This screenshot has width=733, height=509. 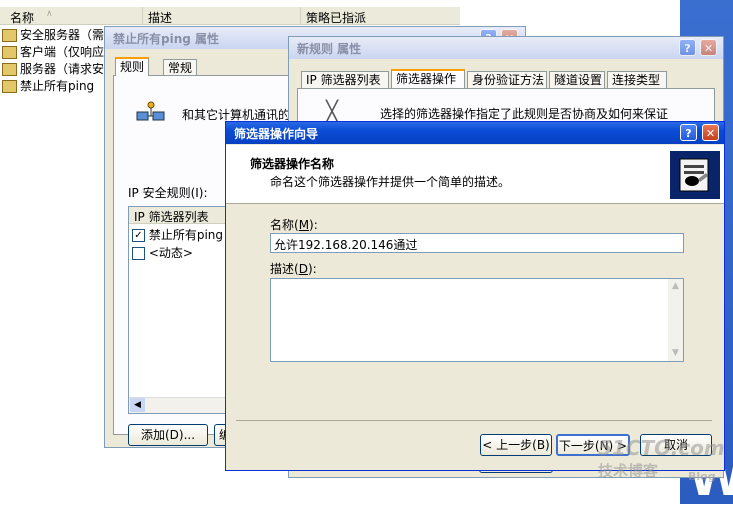 What do you see at coordinates (294, 225) in the screenshot?
I see `name-label: 名称(M):` at bounding box center [294, 225].